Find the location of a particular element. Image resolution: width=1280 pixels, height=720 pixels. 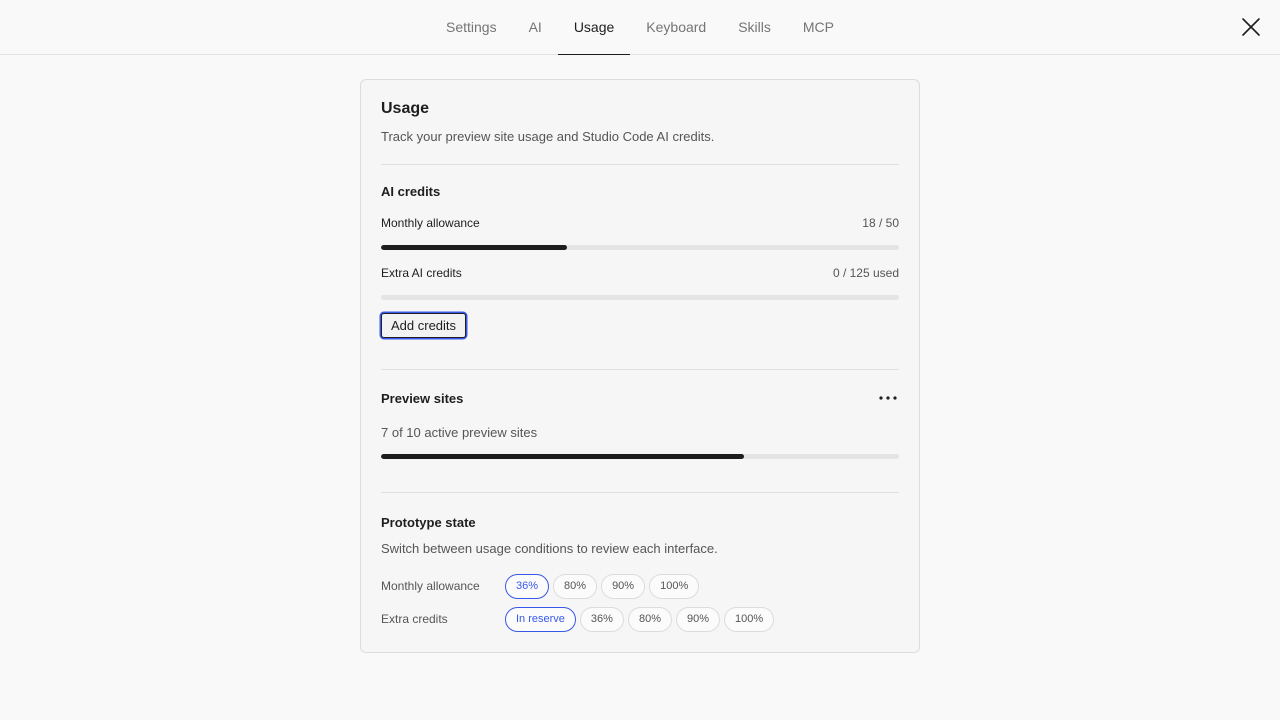

close-button is located at coordinates (1251, 27).